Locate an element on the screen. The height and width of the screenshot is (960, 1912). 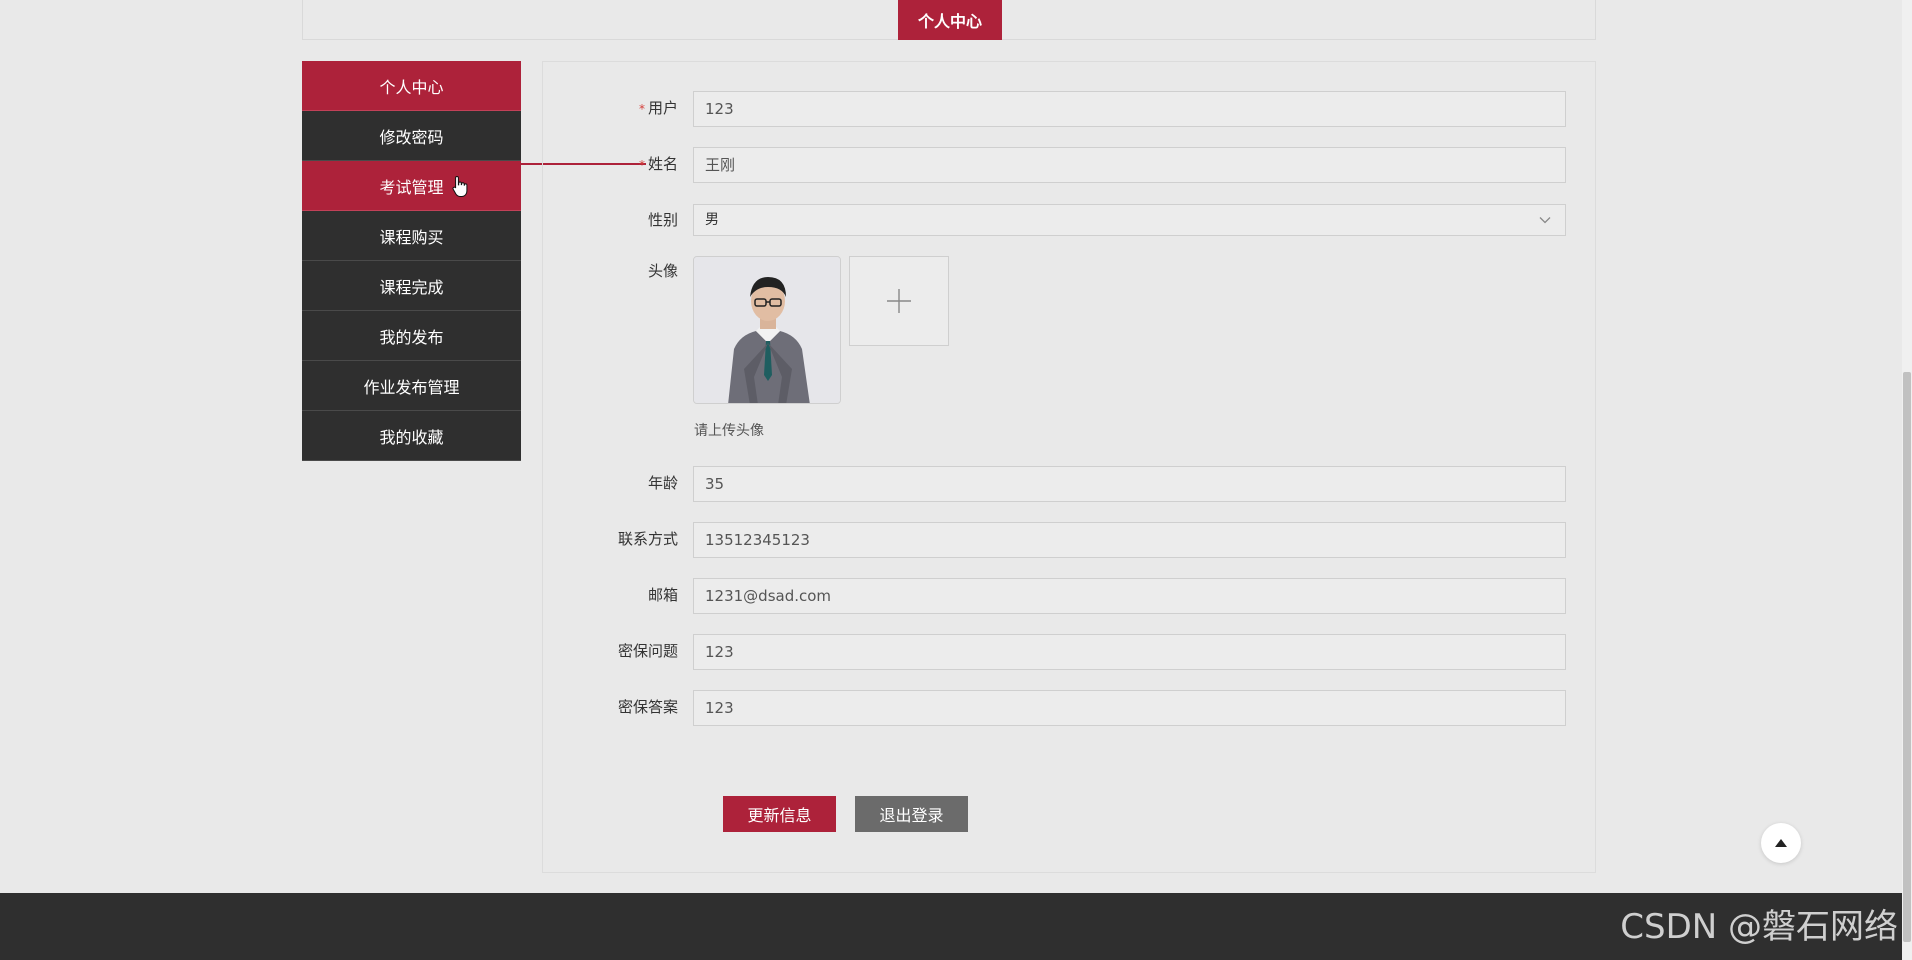
username-label: * 用户 is located at coordinates (658, 108).